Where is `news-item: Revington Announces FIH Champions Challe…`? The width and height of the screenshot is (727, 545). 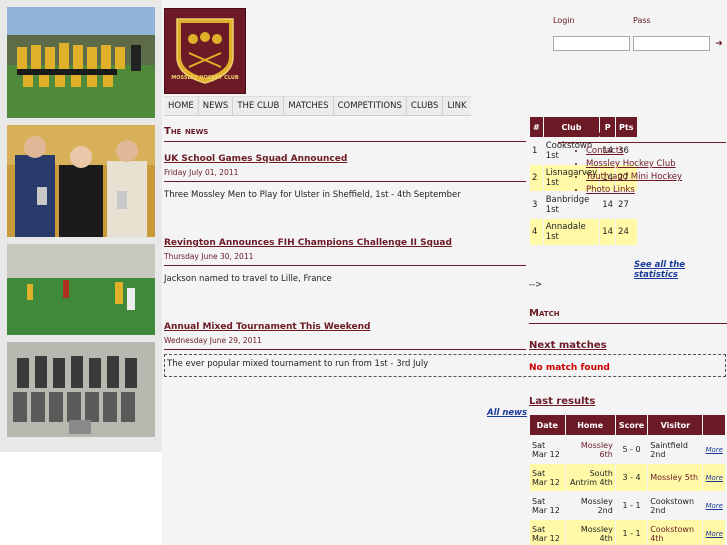
news-item: Revington Announces FIH Champions Challe… is located at coordinates (345, 261).